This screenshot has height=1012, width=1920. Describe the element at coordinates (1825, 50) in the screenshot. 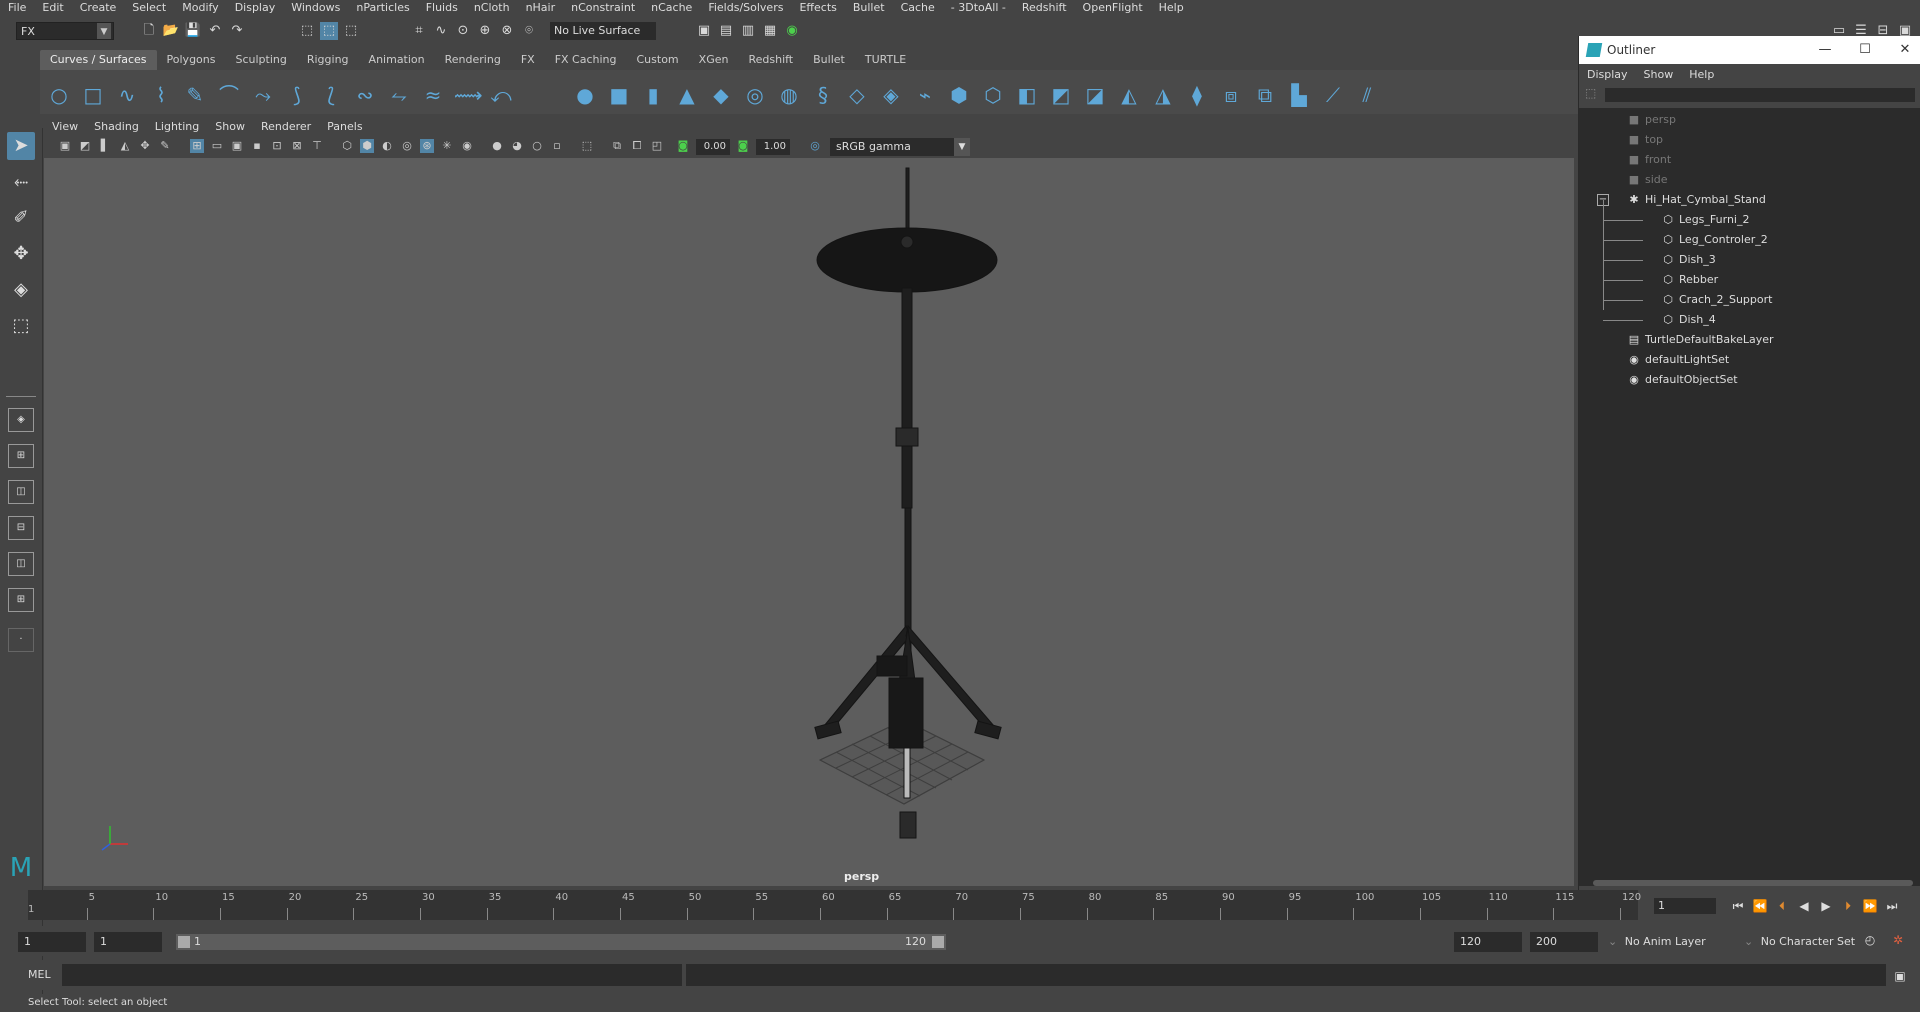

I see `minimize-icon: —` at that location.